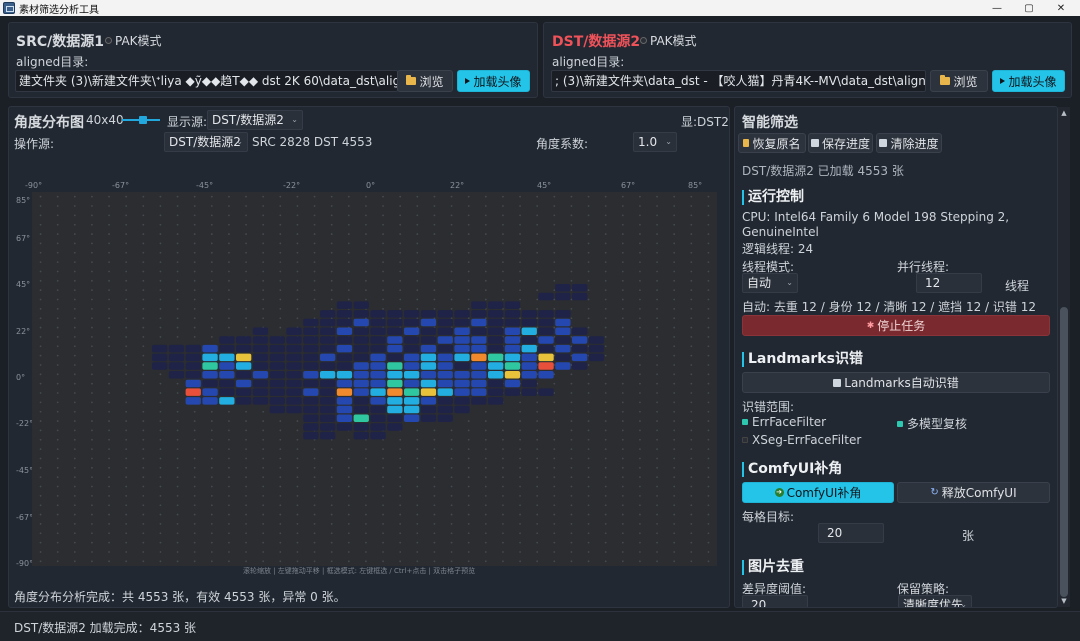 This screenshot has width=1080, height=641. What do you see at coordinates (959, 81) in the screenshot?
I see `dst-browse-button: 浏览` at bounding box center [959, 81].